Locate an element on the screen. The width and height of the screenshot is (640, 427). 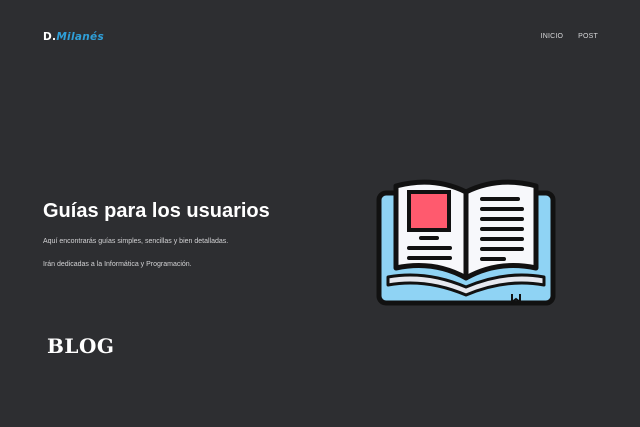
site-logo: D.Milanés is located at coordinates (73, 37).